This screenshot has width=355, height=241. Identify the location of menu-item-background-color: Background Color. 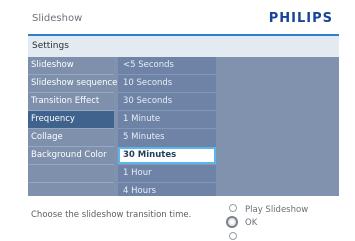
(71, 155).